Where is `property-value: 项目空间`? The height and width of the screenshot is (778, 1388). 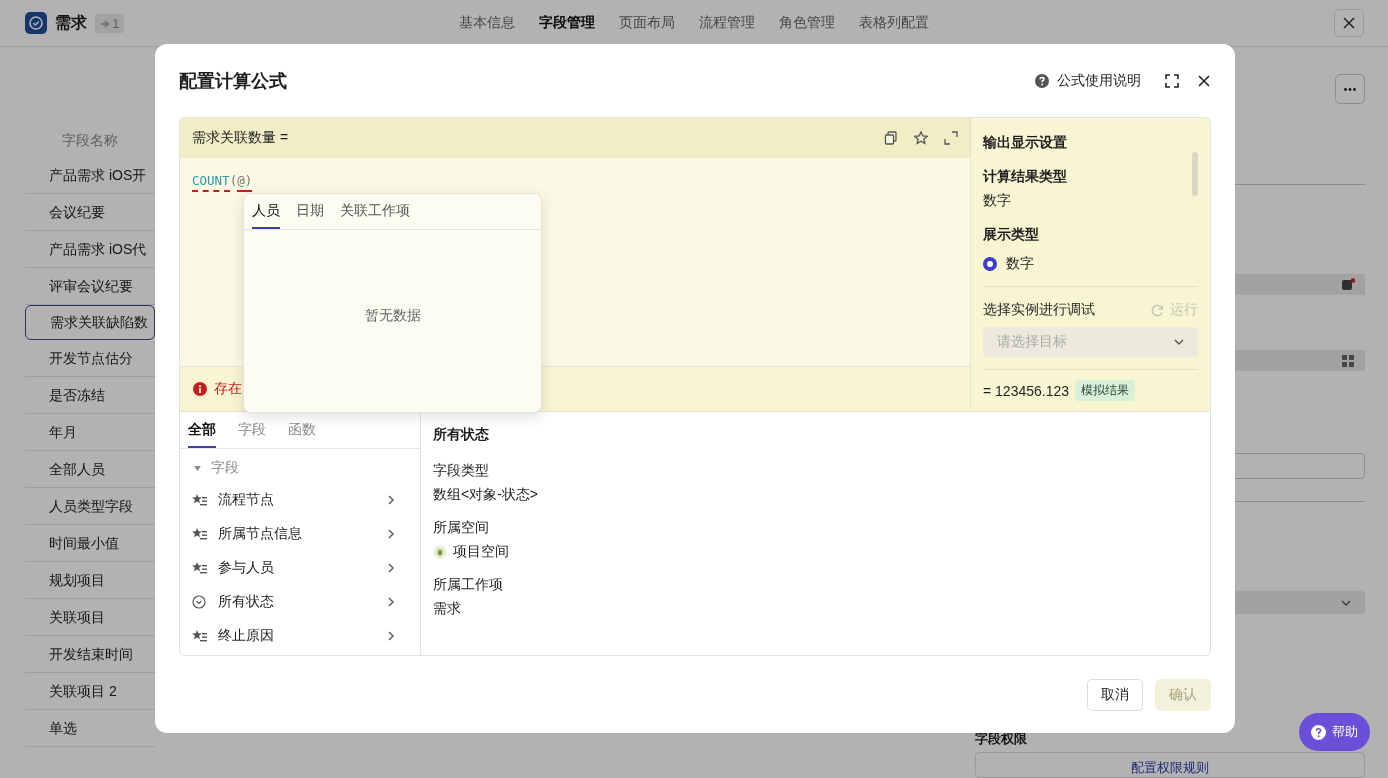 property-value: 项目空间 is located at coordinates (481, 552).